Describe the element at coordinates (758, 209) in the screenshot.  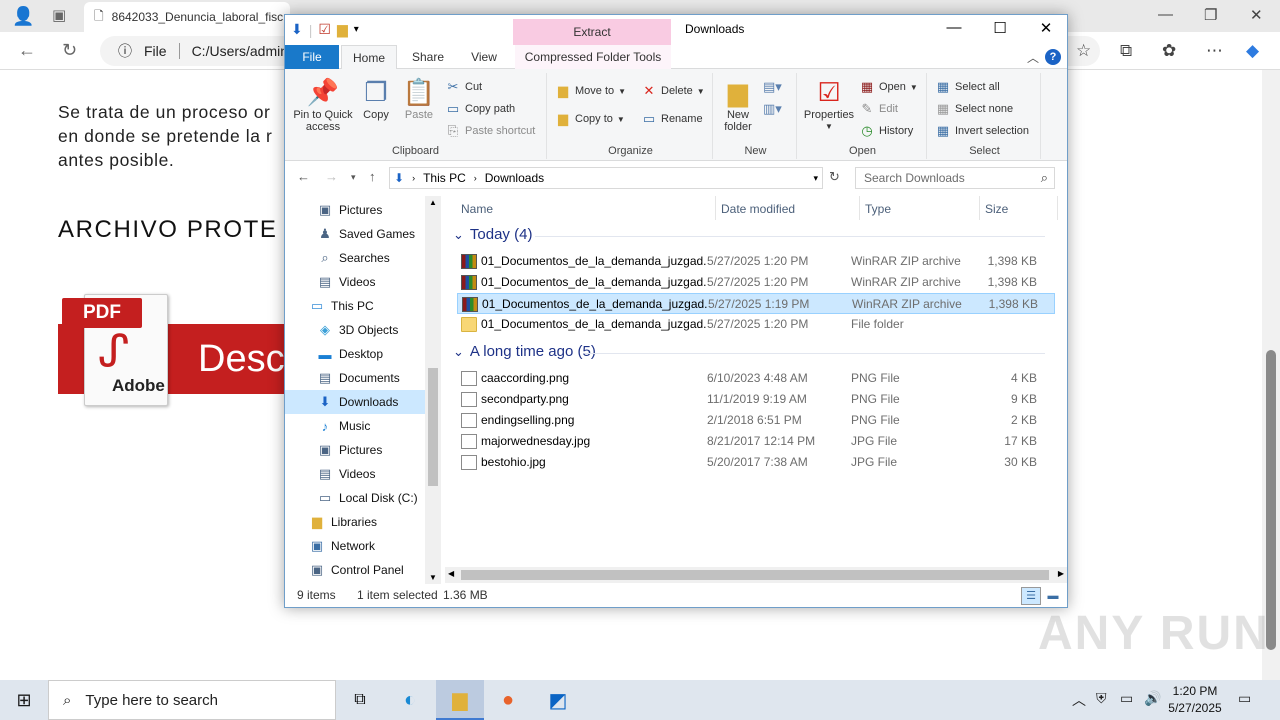
I see `column-date-modified: Date modified` at that location.